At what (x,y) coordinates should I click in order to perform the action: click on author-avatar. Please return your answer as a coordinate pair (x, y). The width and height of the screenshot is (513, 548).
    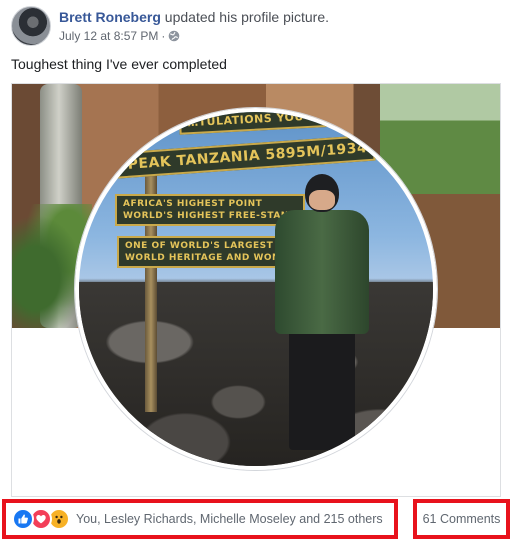
    Looking at the image, I should click on (31, 26).